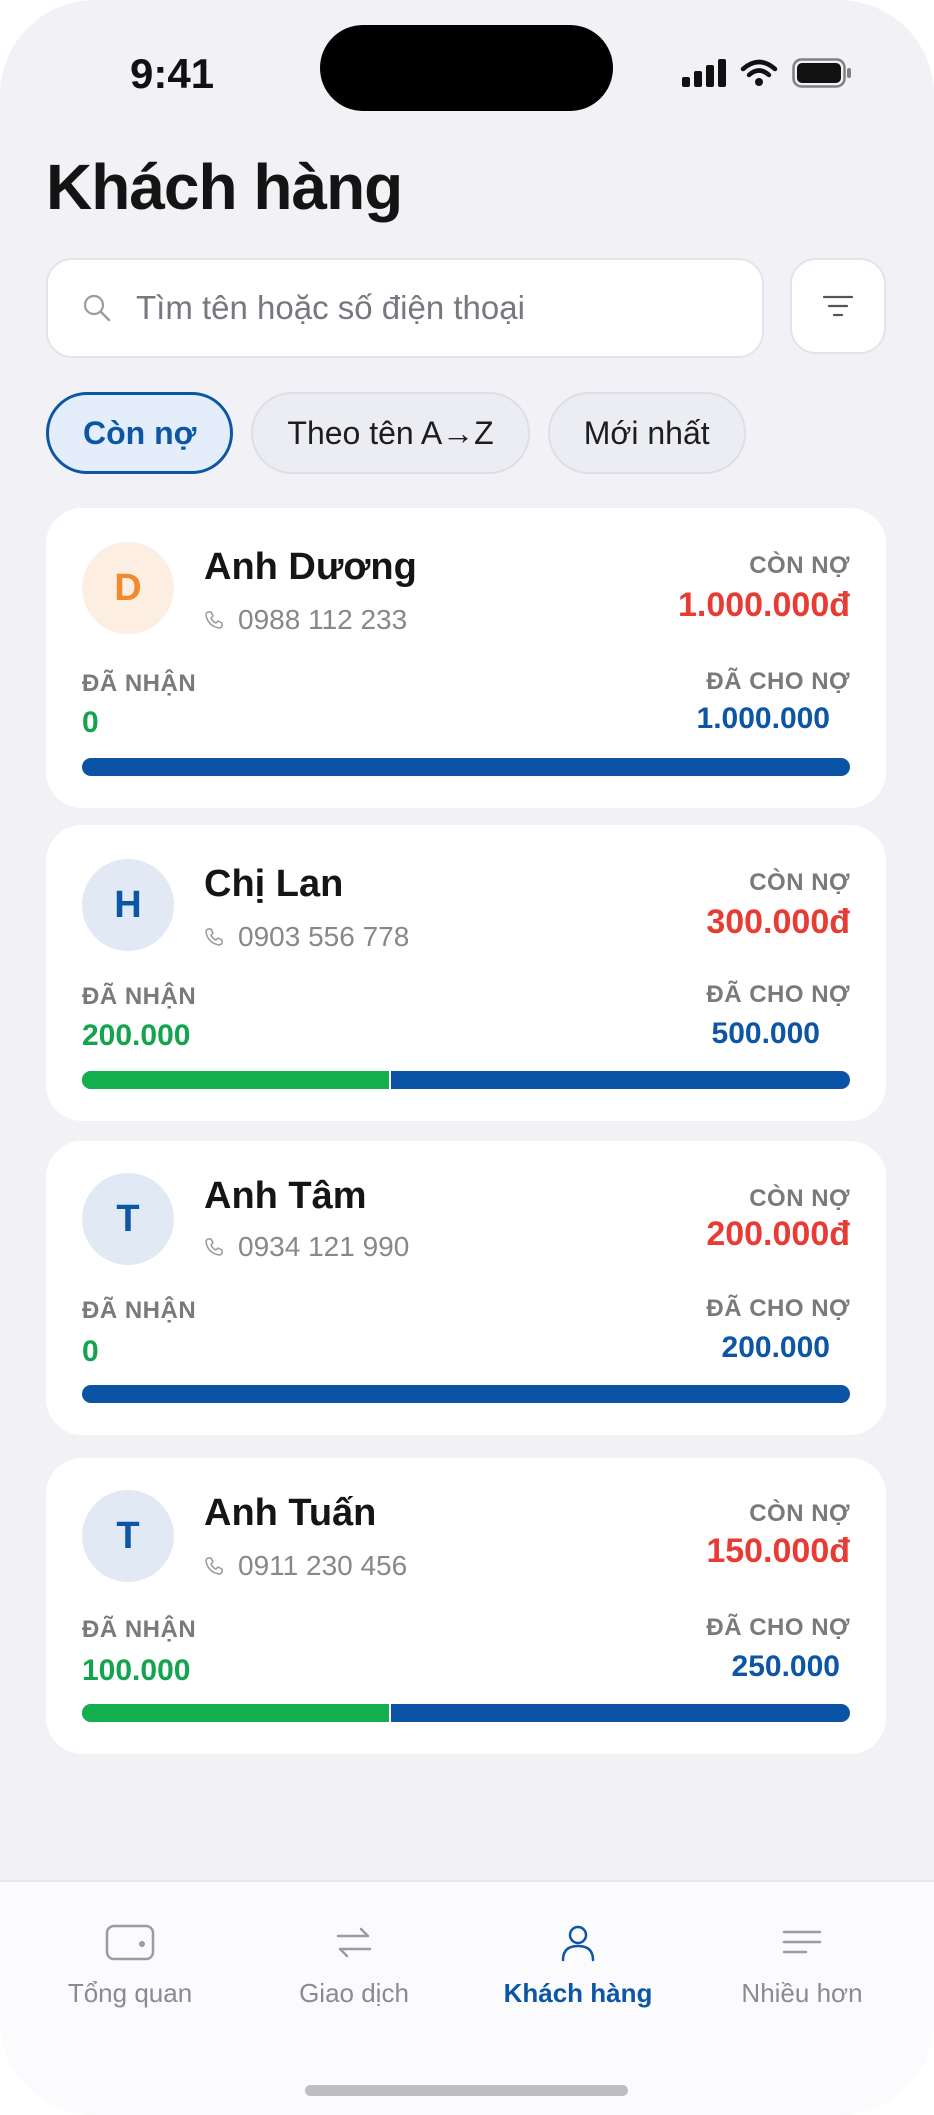  What do you see at coordinates (802, 1965) in the screenshot?
I see `tab-more: Nhiều hơn` at bounding box center [802, 1965].